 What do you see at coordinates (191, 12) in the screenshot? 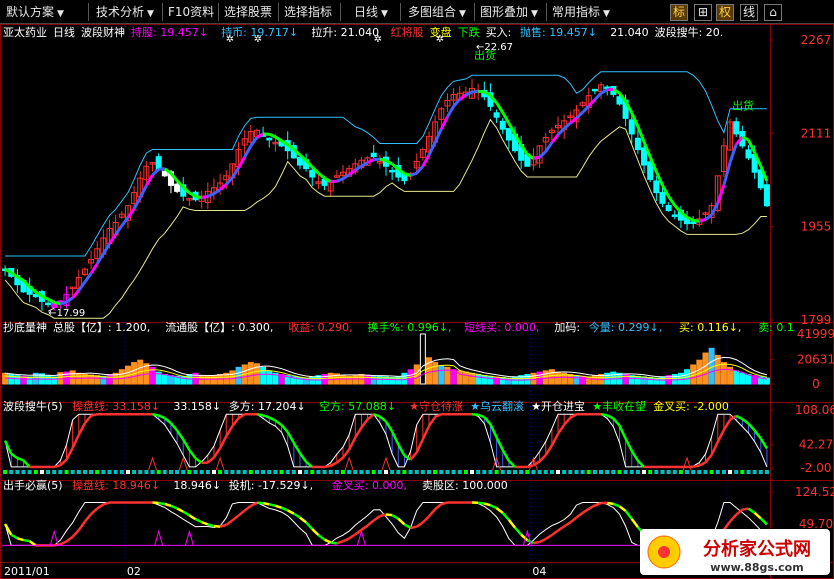
I see `toolbar-button-f10: F10资料` at bounding box center [191, 12].